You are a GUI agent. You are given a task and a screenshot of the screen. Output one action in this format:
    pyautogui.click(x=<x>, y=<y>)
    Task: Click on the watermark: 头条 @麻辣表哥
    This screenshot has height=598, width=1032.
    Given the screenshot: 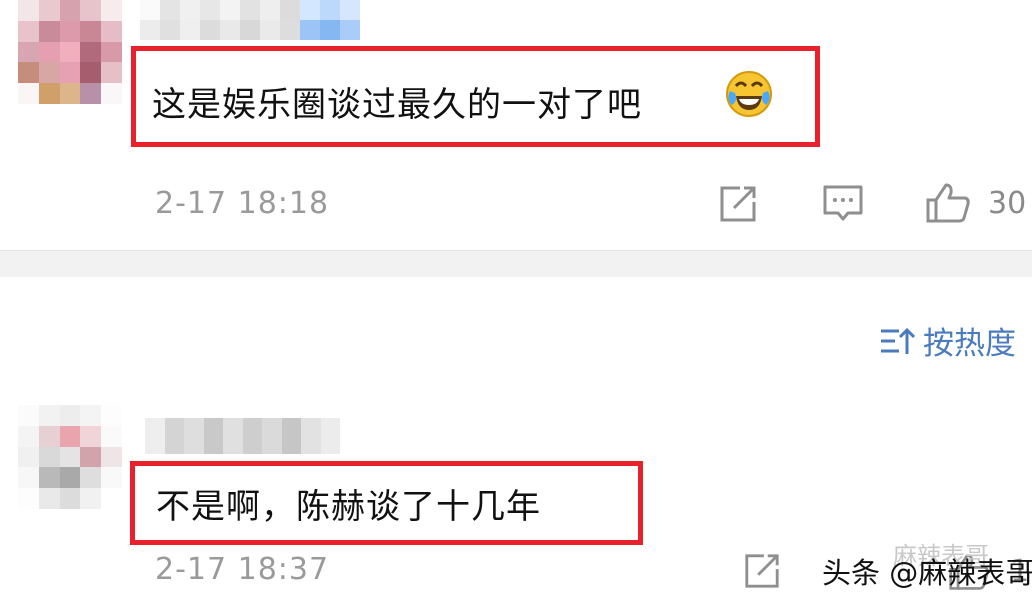 What is the action you would take?
    pyautogui.click(x=927, y=573)
    